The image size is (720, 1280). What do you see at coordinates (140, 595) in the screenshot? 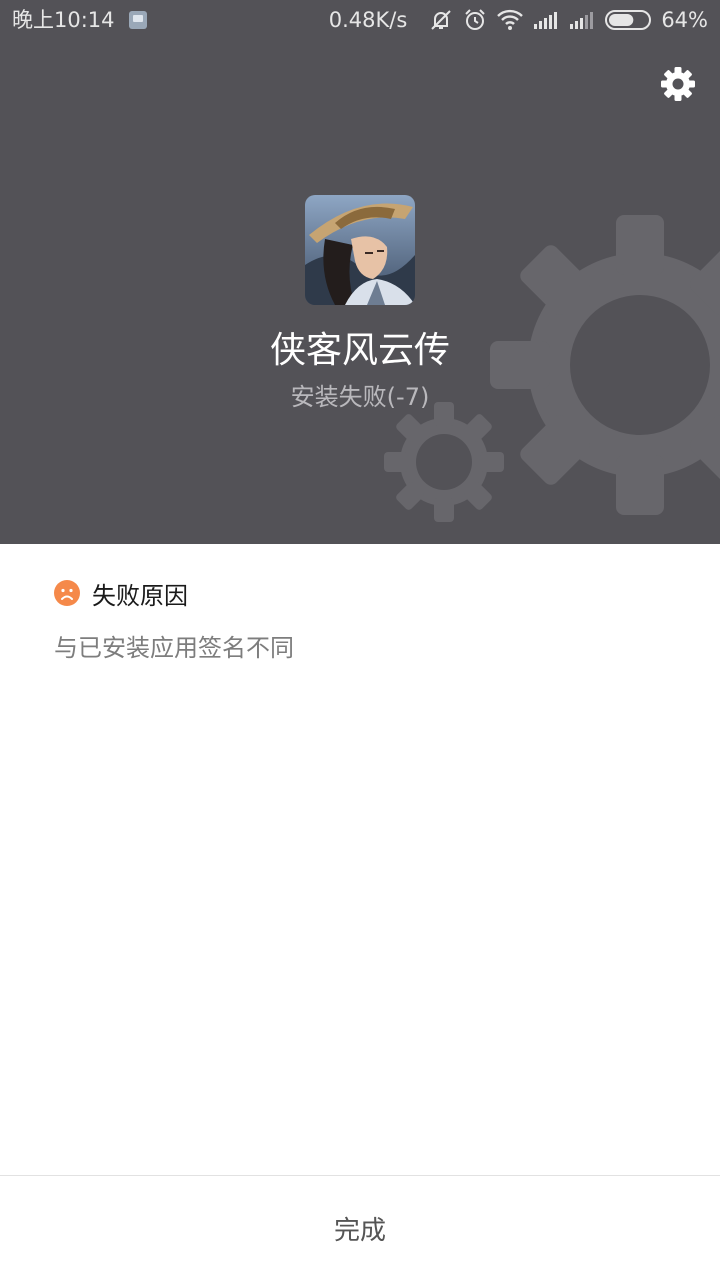
I see `failure-reason-title: 失败原因` at bounding box center [140, 595].